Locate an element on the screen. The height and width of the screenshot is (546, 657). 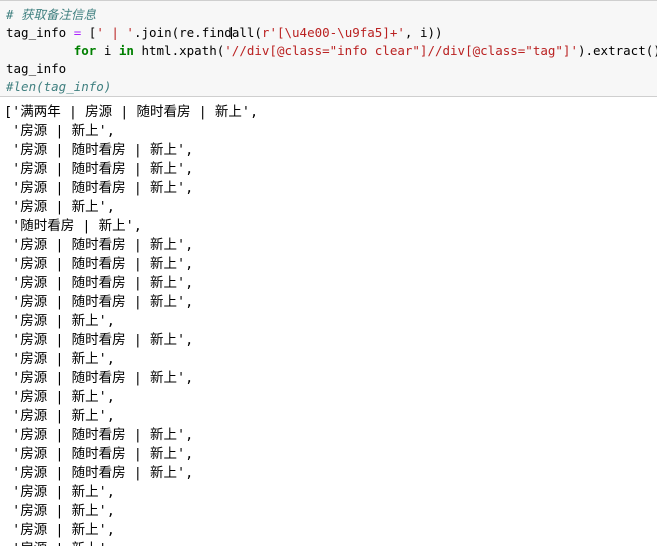
code-token-string: ' | ' is located at coordinates (115, 32).